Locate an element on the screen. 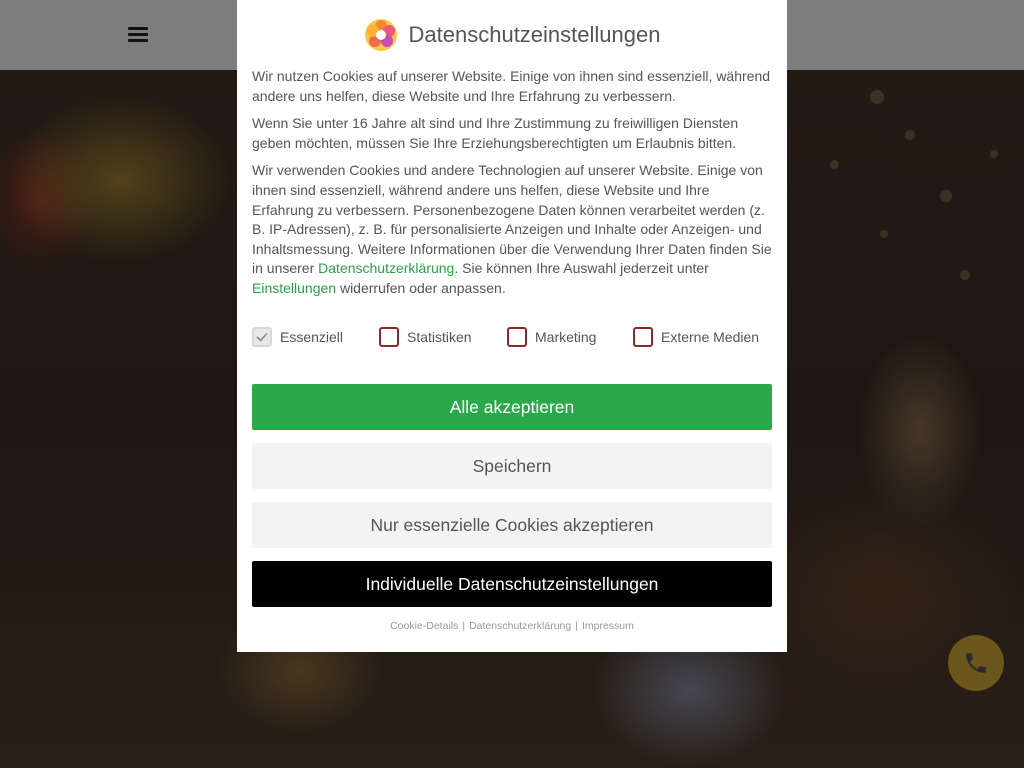  checkbox-statistiken: Statistiken is located at coordinates (443, 336).